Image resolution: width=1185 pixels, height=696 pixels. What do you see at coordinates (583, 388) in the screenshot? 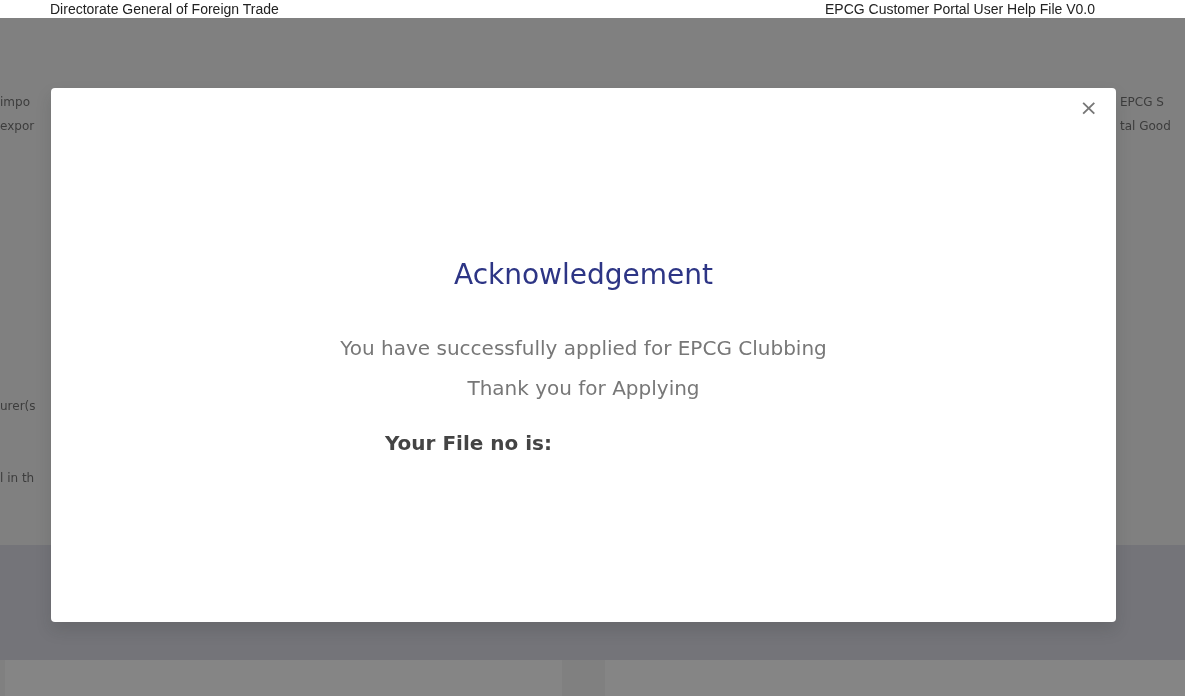
I see `message-text: Thank you for Applying` at bounding box center [583, 388].